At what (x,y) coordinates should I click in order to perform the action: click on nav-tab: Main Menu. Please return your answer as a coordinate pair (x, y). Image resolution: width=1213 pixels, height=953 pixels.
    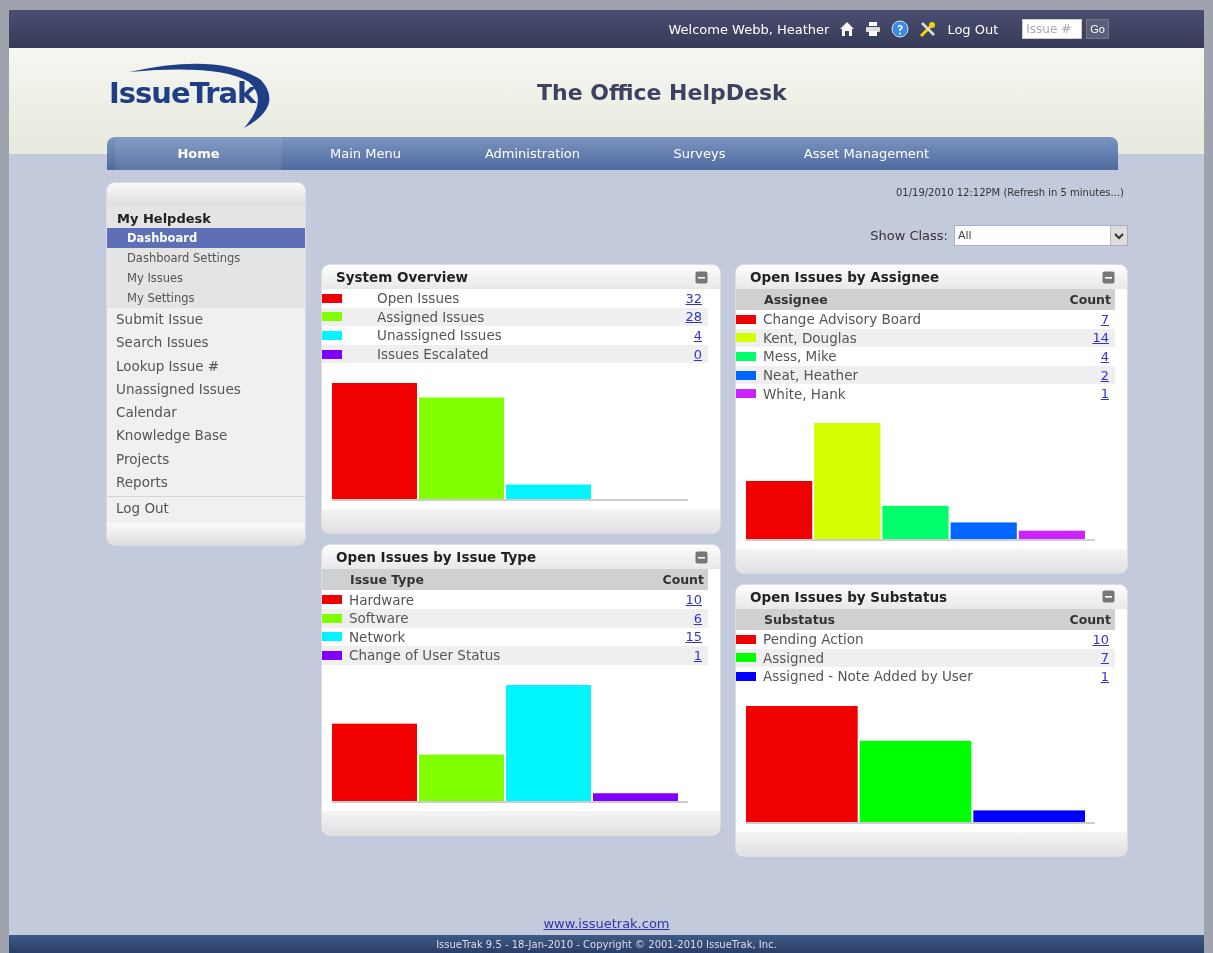
    Looking at the image, I should click on (365, 153).